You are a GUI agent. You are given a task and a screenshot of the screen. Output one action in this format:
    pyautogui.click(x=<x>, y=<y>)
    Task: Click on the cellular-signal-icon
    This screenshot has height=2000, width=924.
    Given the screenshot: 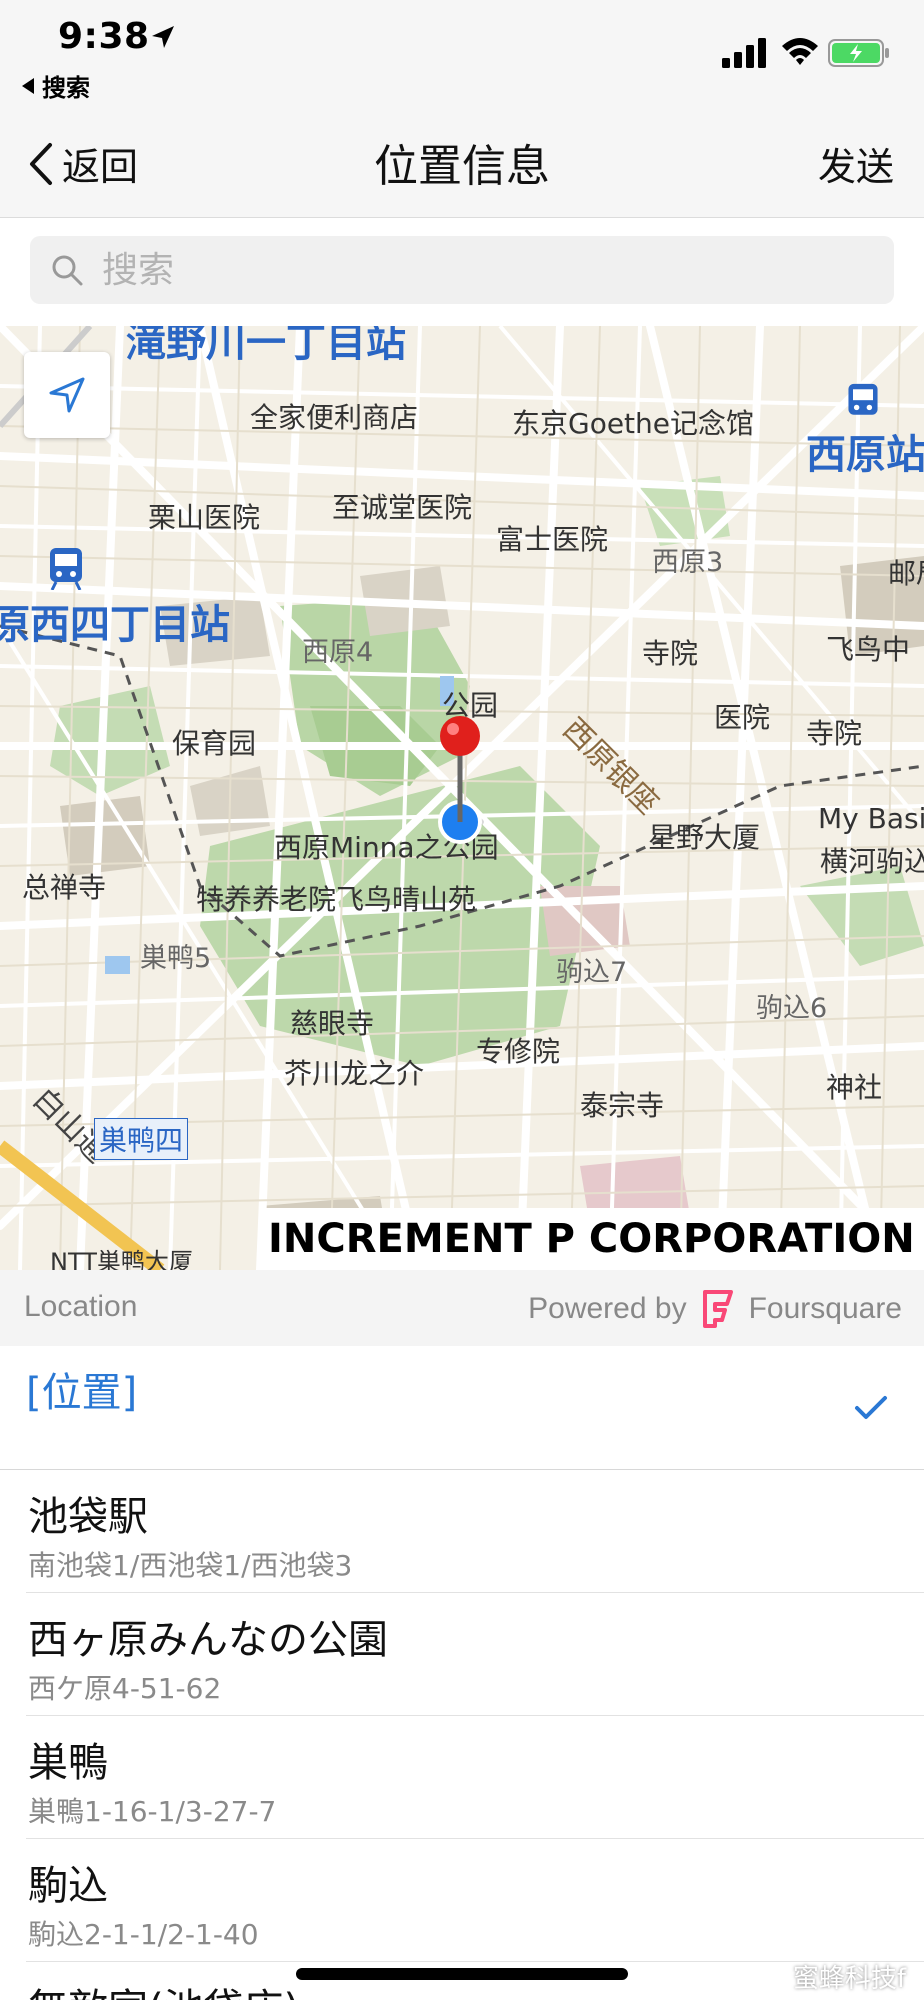 What is the action you would take?
    pyautogui.click(x=744, y=53)
    